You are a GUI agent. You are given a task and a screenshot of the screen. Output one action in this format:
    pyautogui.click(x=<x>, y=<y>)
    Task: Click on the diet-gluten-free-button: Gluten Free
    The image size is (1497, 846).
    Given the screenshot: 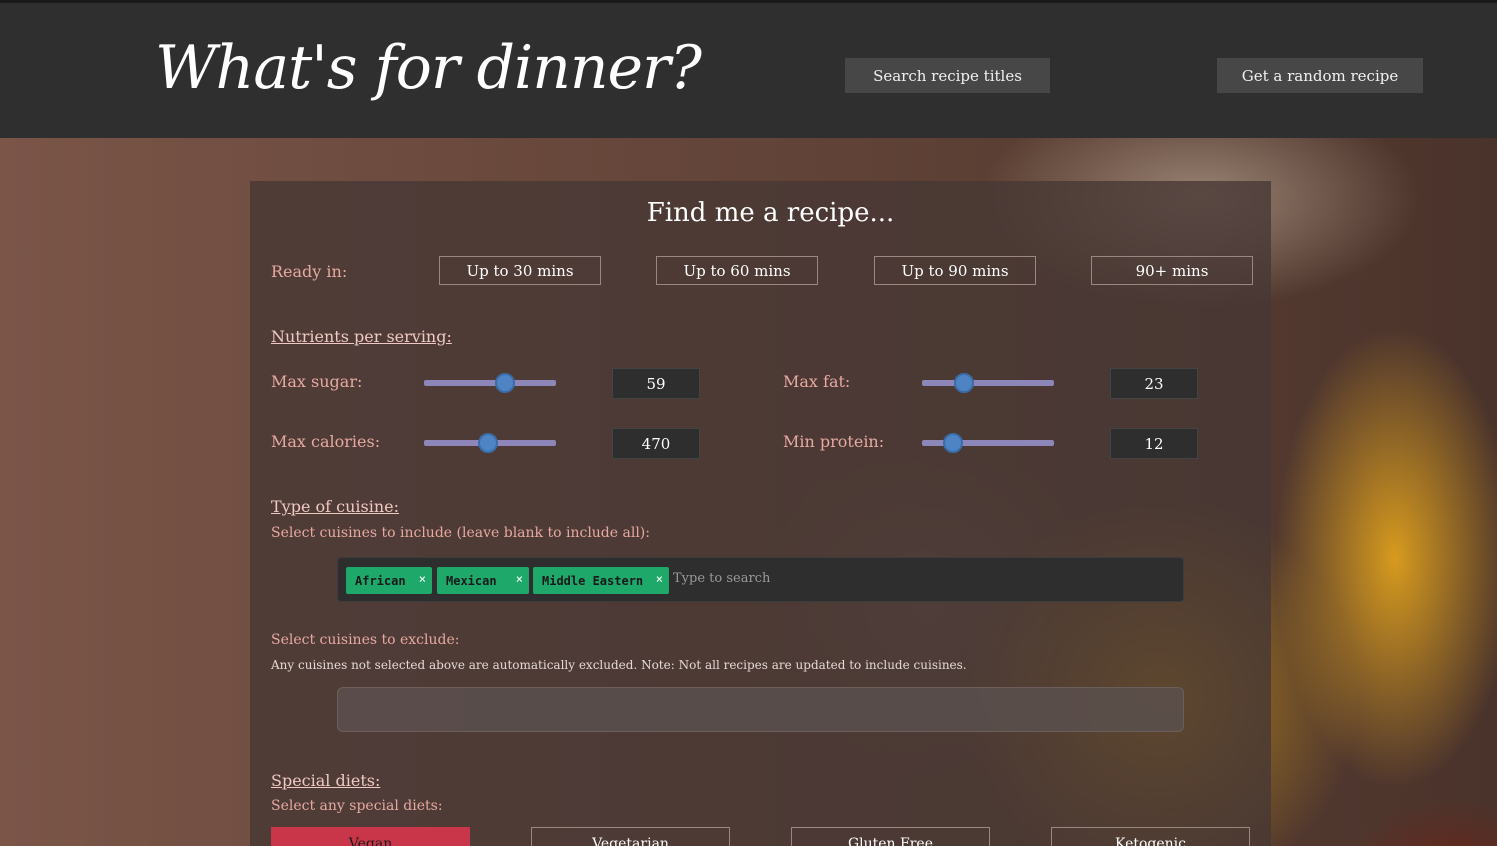 What is the action you would take?
    pyautogui.click(x=890, y=836)
    